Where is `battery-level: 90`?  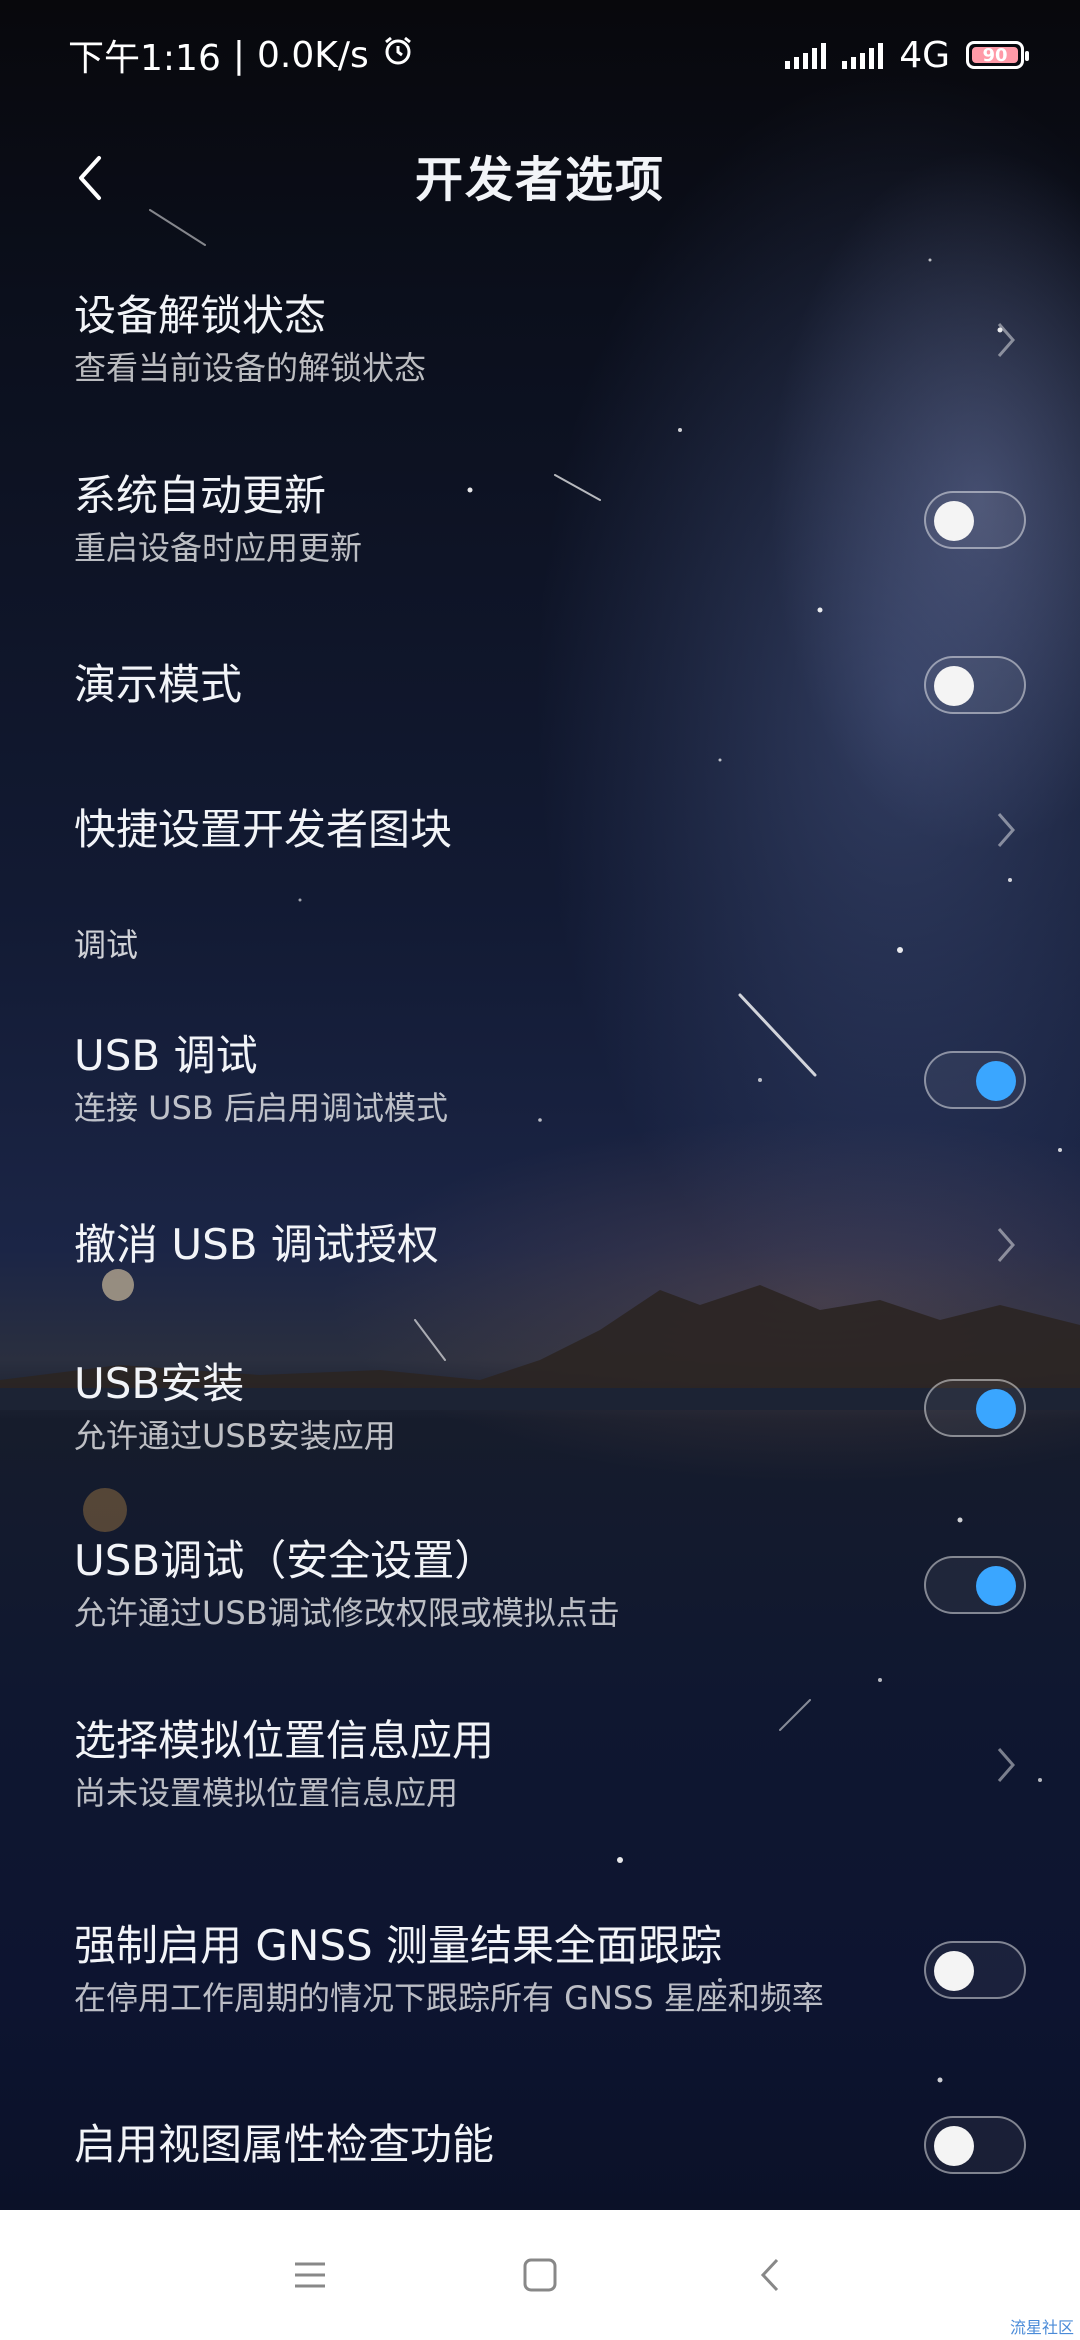 battery-level: 90 is located at coordinates (995, 55).